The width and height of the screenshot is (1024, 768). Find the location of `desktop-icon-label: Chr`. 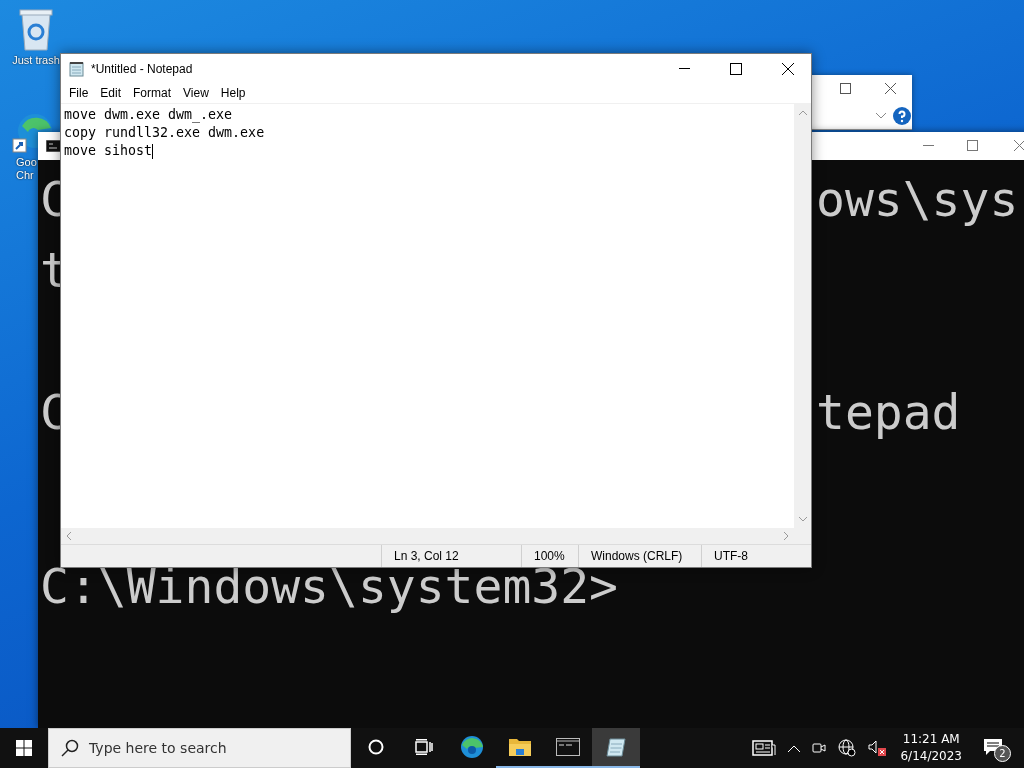

desktop-icon-label: Chr is located at coordinates (25, 175).